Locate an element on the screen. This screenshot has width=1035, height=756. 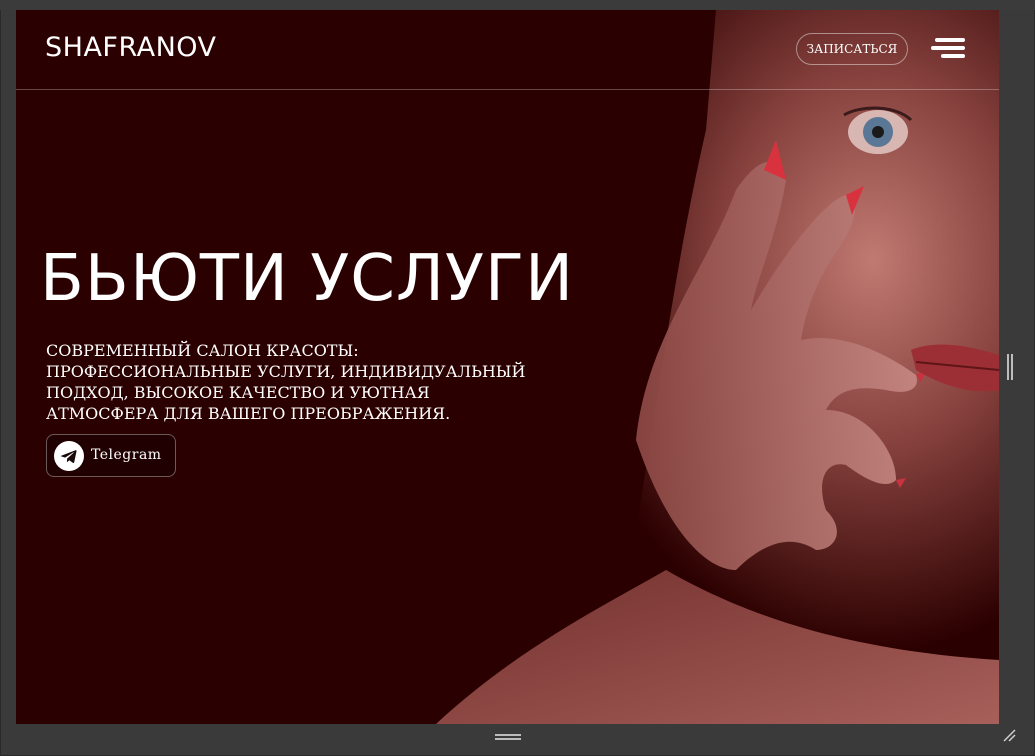
telegram-icon is located at coordinates (69, 456).